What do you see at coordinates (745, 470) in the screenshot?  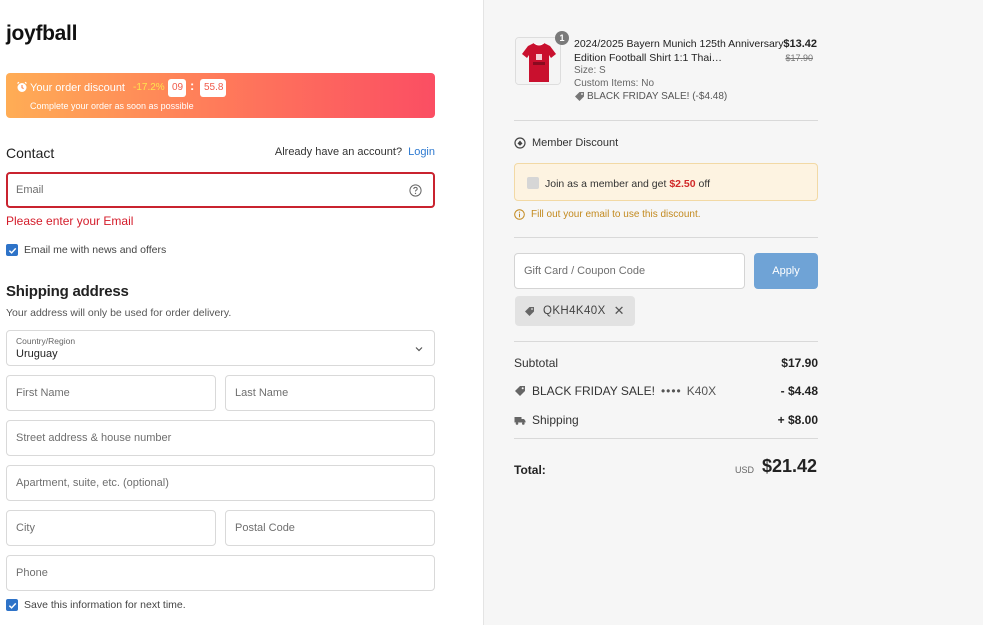 I see `total-currency: USD` at bounding box center [745, 470].